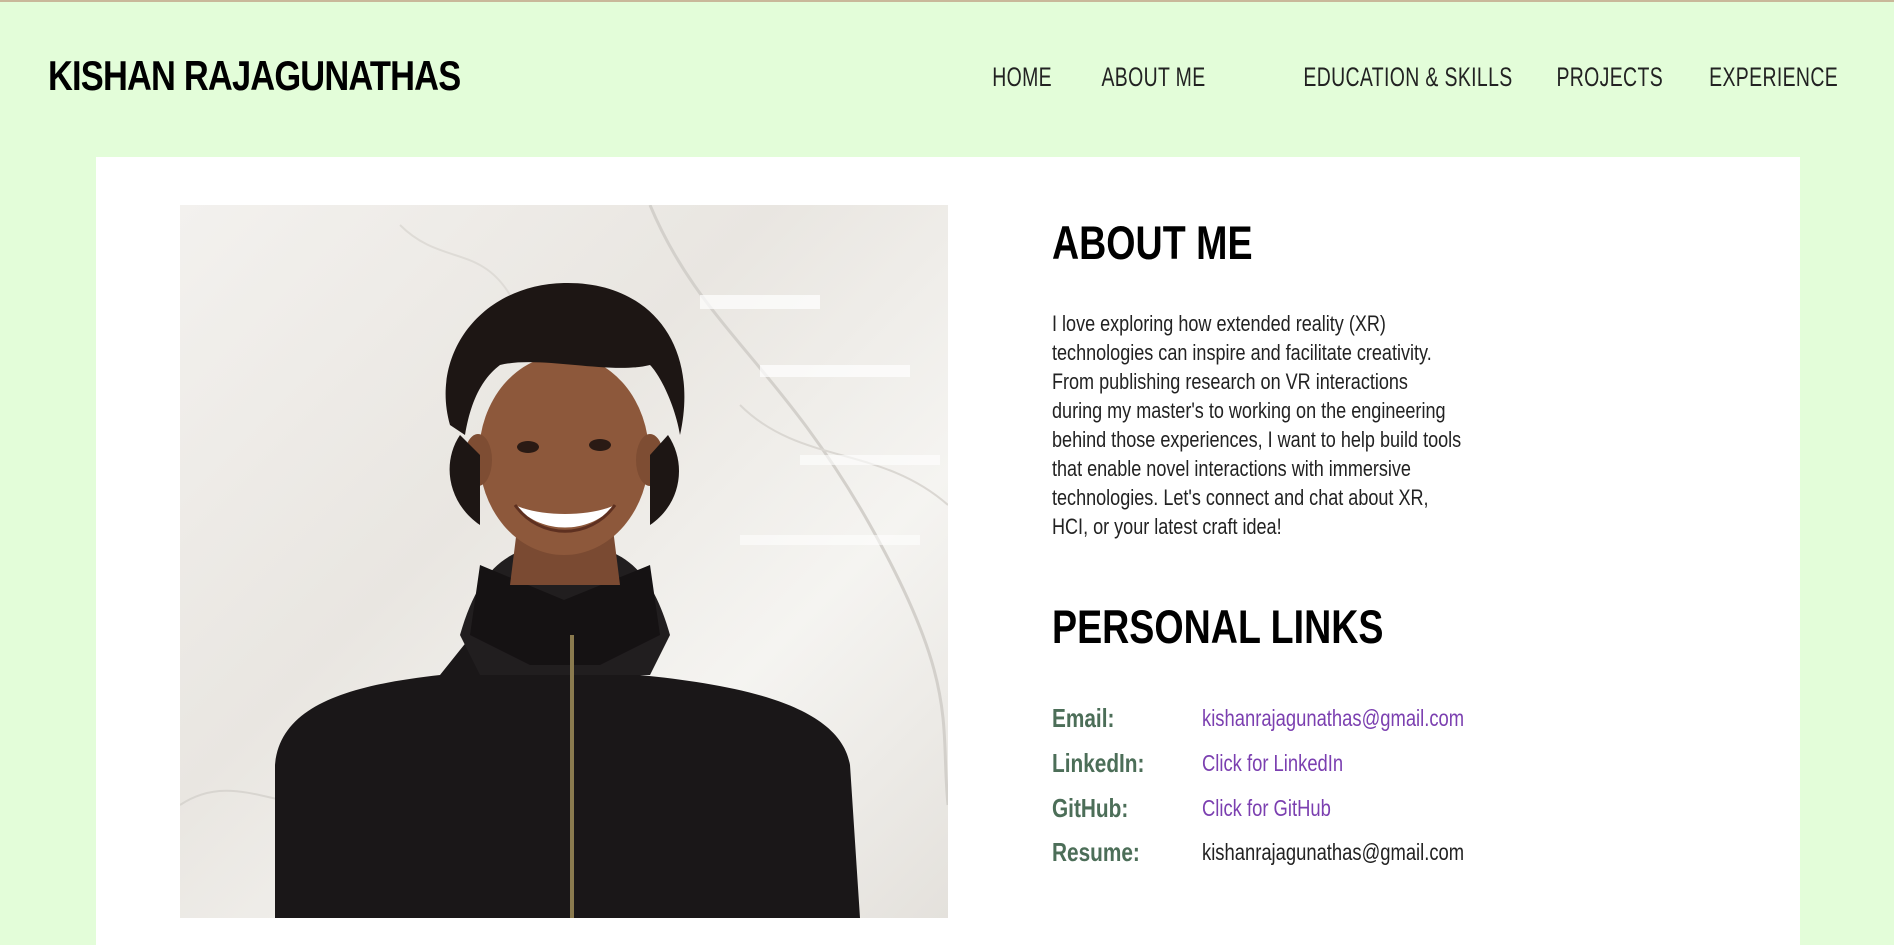 This screenshot has width=1894, height=945. Describe the element at coordinates (1272, 763) in the screenshot. I see `linkedin-link: Click for LinkedIn` at that location.